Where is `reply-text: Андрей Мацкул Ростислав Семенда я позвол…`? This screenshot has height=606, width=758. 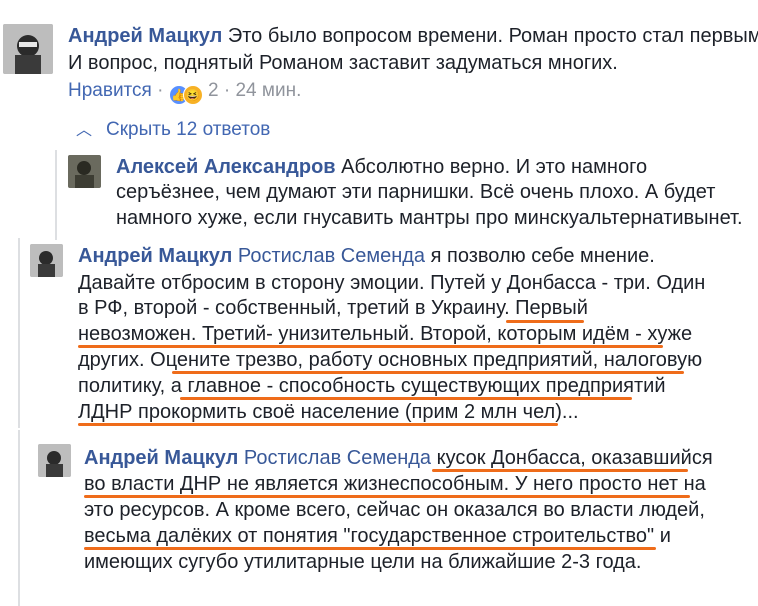
reply-text: Андрей Мацкул Ростислав Семенда я позвол… is located at coordinates (366, 256).